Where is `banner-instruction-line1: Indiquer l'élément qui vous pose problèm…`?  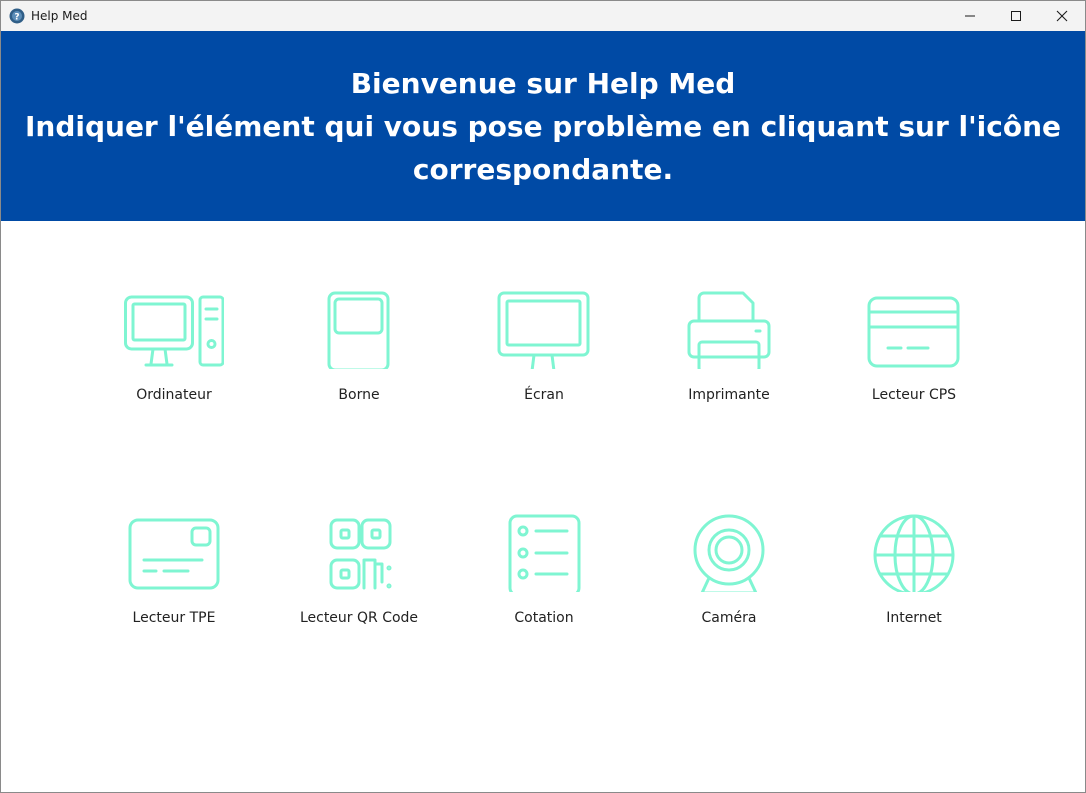
banner-instruction-line1: Indiquer l'élément qui vous pose problèm… is located at coordinates (543, 126).